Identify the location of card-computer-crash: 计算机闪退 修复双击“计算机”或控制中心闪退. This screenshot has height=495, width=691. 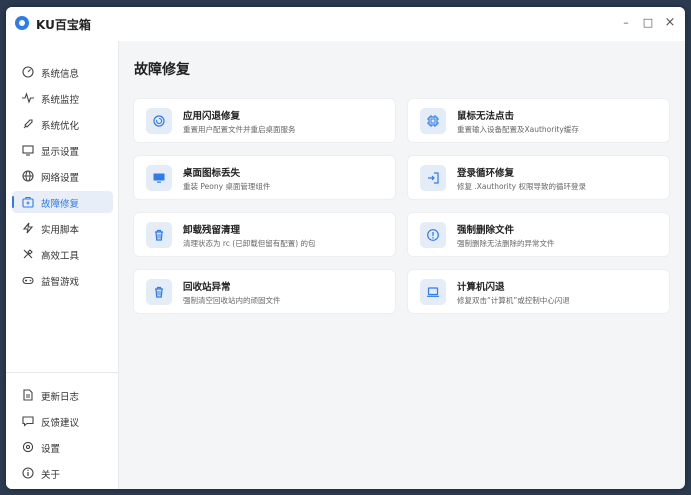
(538, 291).